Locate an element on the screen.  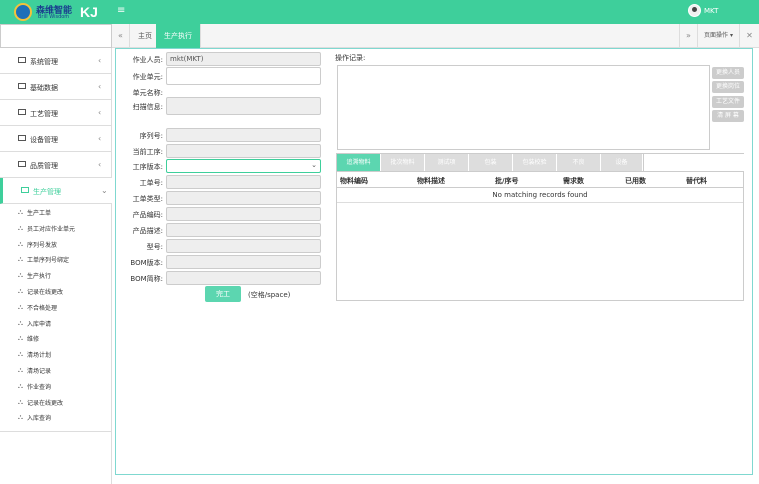
work-order-label-row: 工单号: is located at coordinates (139, 183).